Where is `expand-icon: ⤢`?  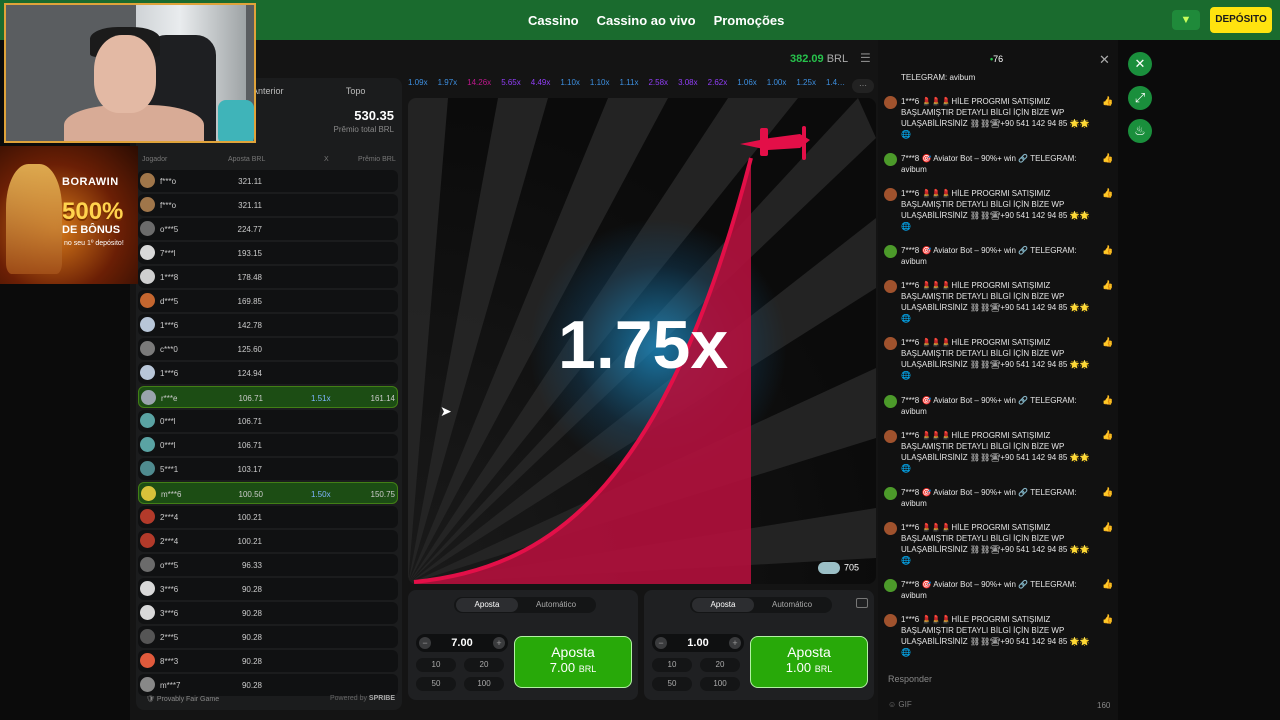 expand-icon: ⤢ is located at coordinates (1140, 98).